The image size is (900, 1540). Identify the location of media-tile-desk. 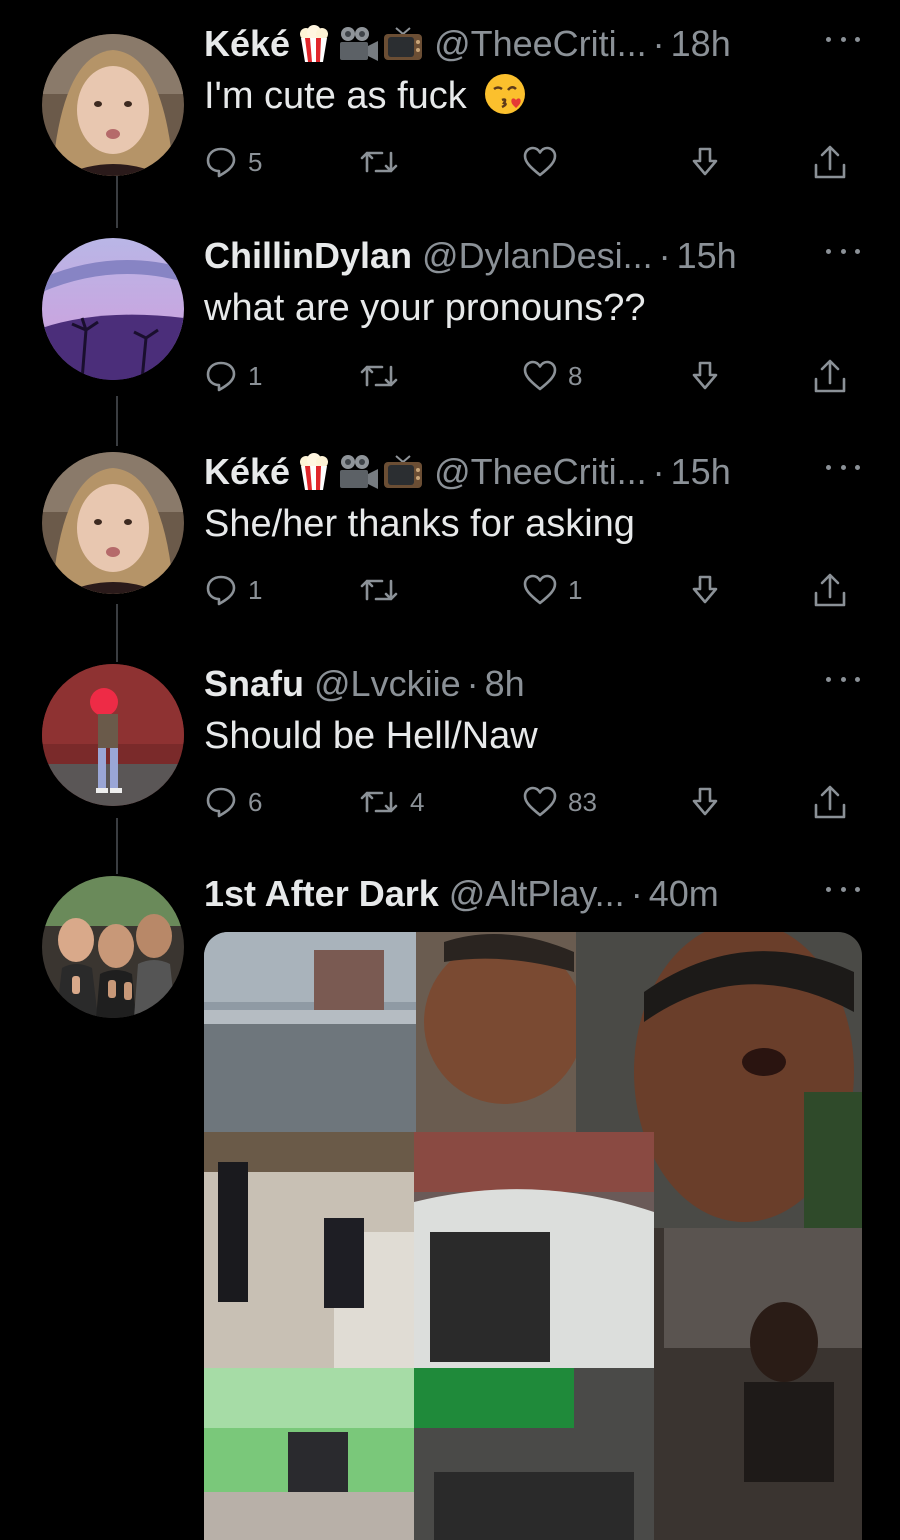
(534, 1454).